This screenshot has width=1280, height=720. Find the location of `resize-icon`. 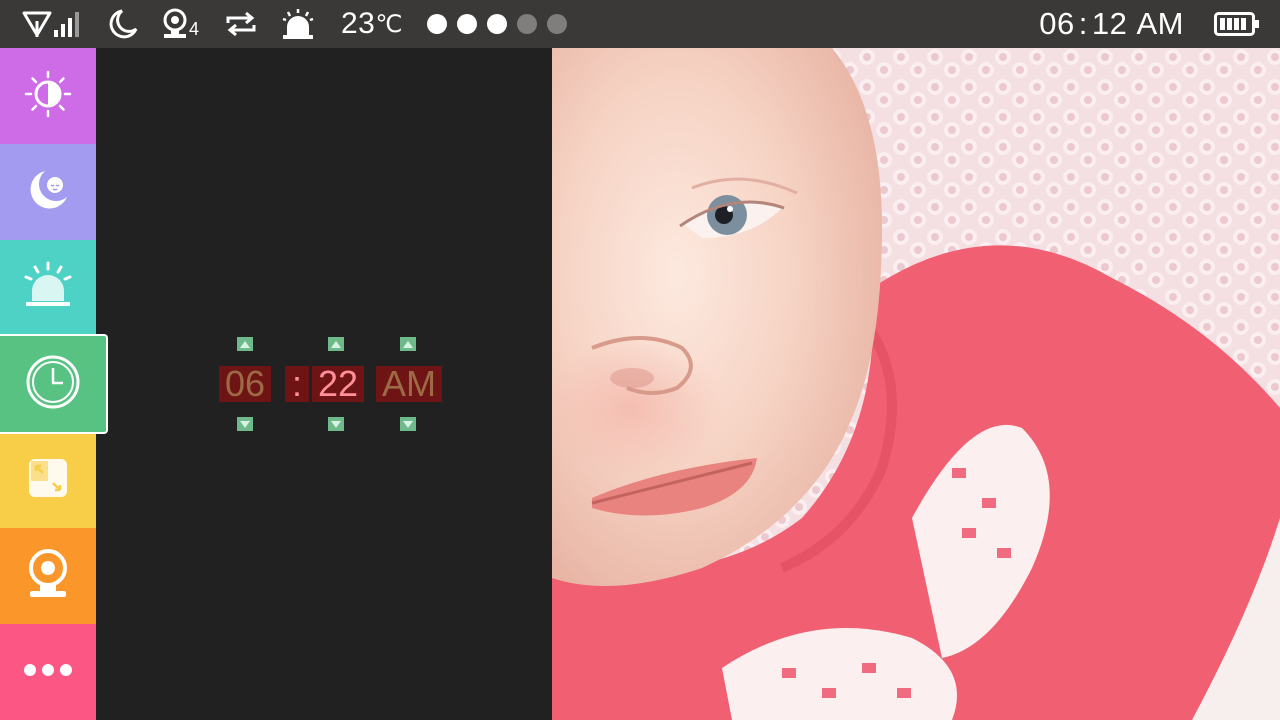

resize-icon is located at coordinates (48, 480).